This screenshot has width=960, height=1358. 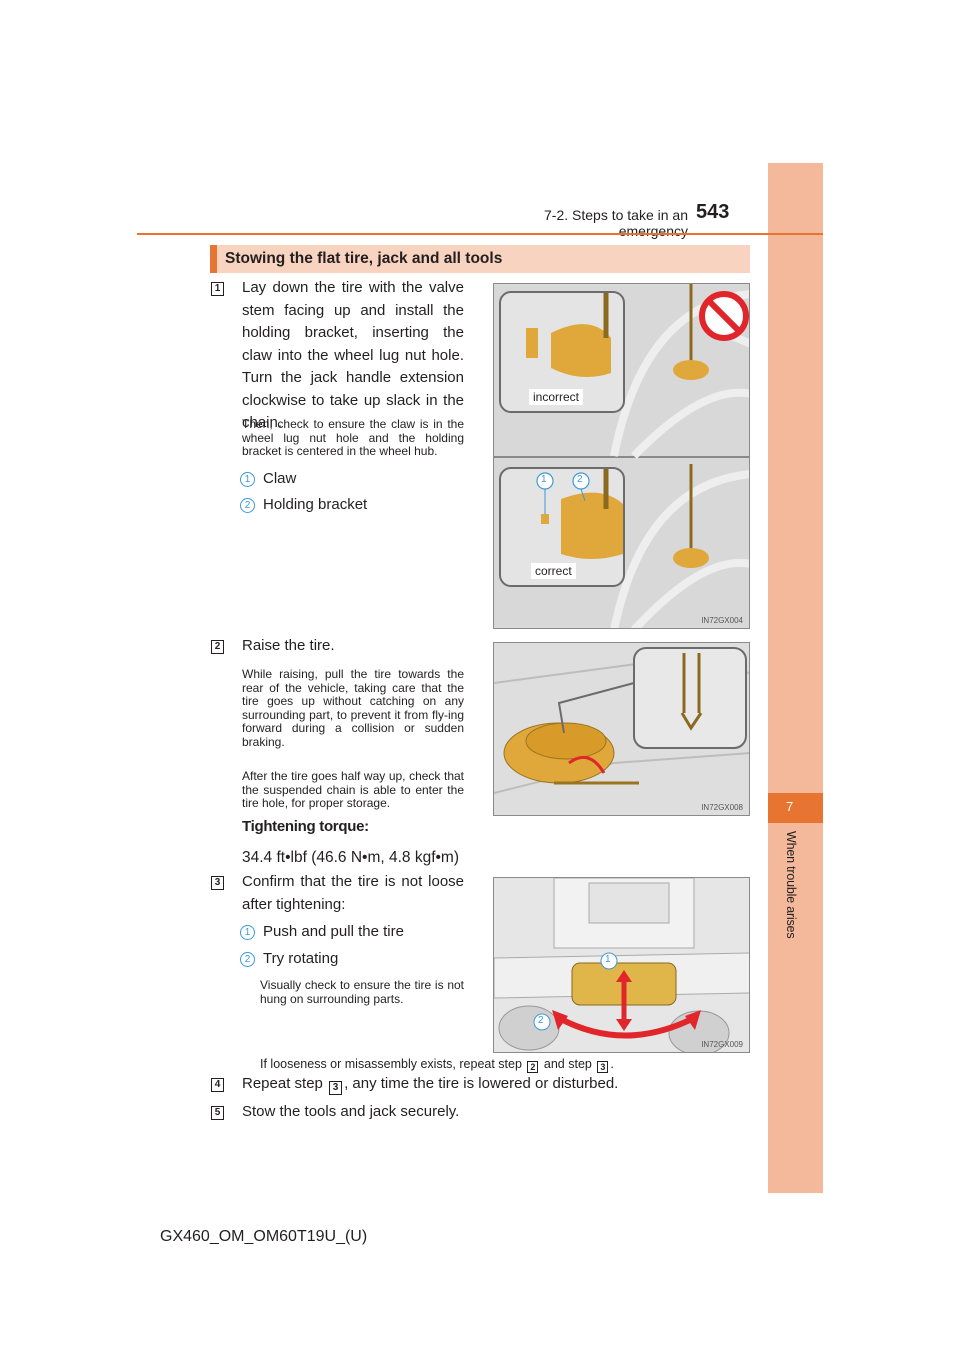 I want to click on callout-push-pull: 1 Push and pull the tire, so click(x=322, y=931).